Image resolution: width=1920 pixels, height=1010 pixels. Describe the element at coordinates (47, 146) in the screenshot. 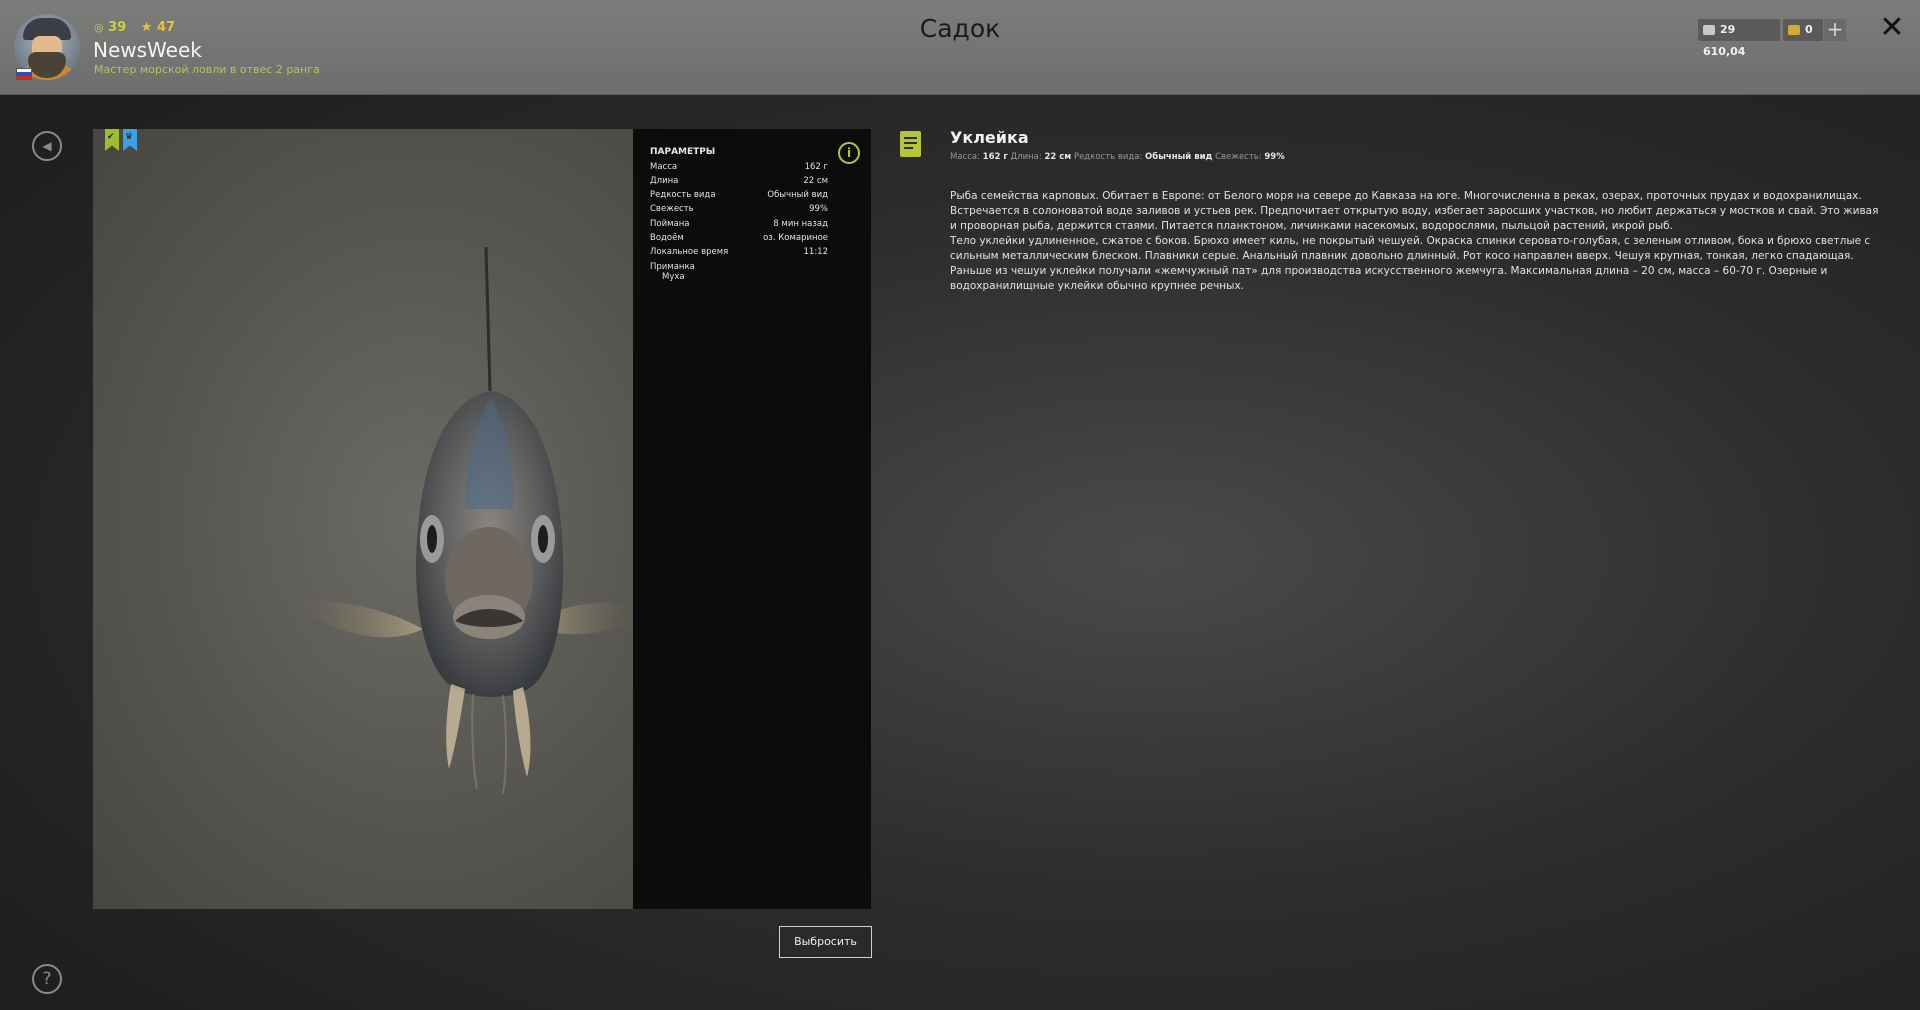

I see `back-icon: ◀` at that location.